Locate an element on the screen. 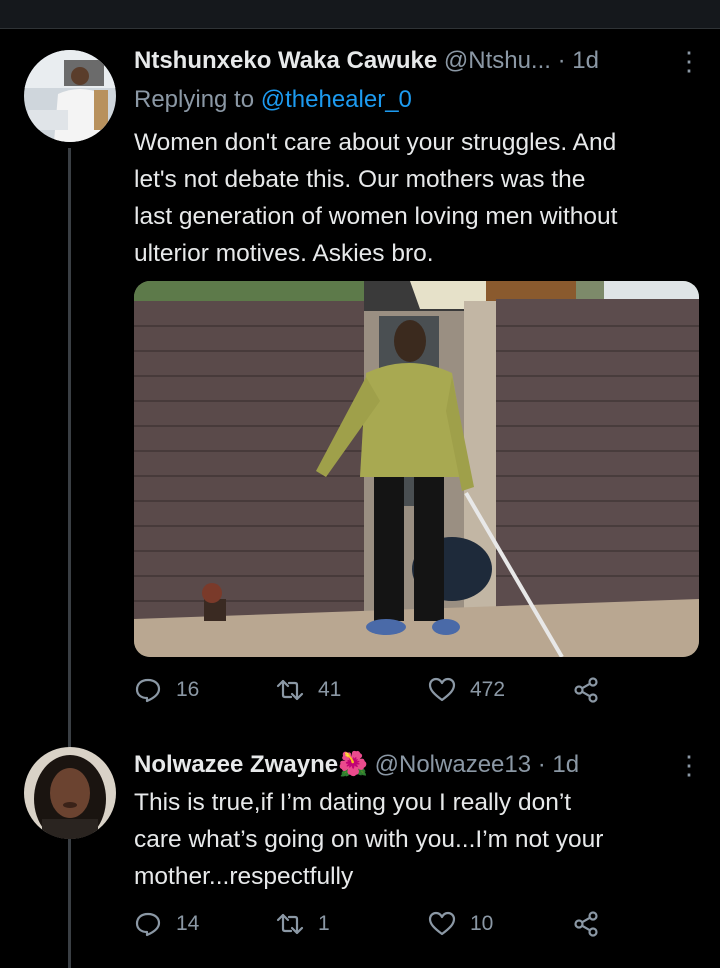 The height and width of the screenshot is (968, 720). replying-to: Replying to @thehealer_0 is located at coordinates (273, 100).